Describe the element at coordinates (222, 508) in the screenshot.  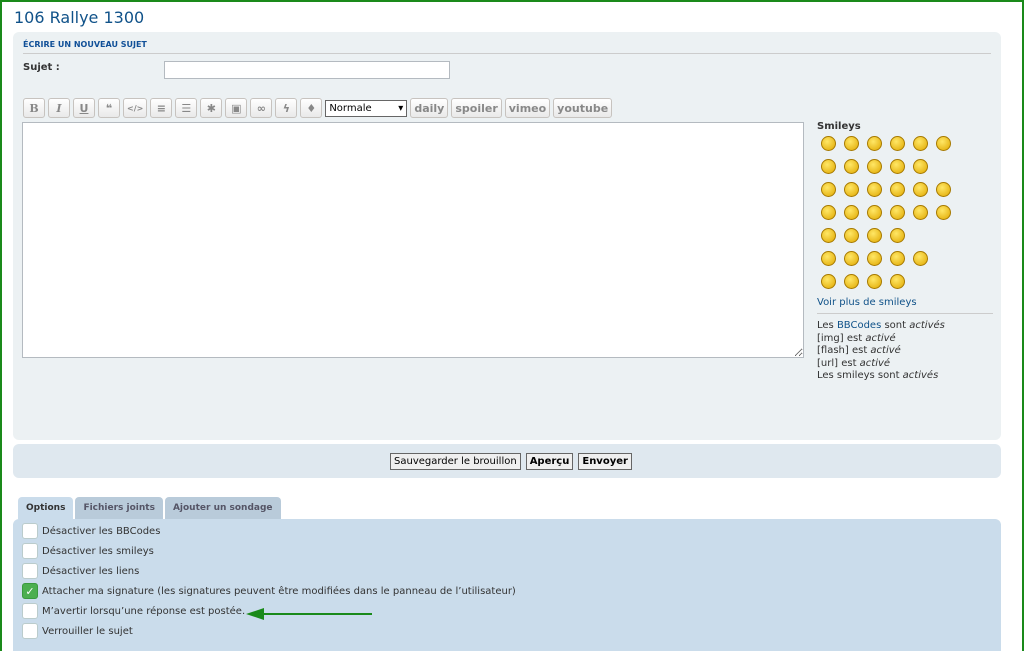
I see `tab-poll: Ajouter un sondage` at that location.